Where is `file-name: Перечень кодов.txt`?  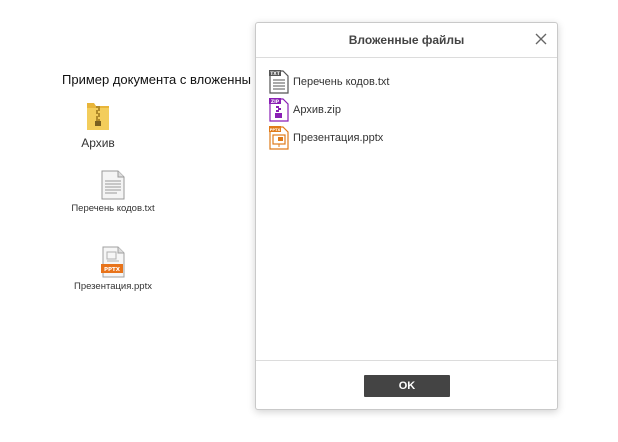
file-name: Перечень кодов.txt is located at coordinates (341, 82).